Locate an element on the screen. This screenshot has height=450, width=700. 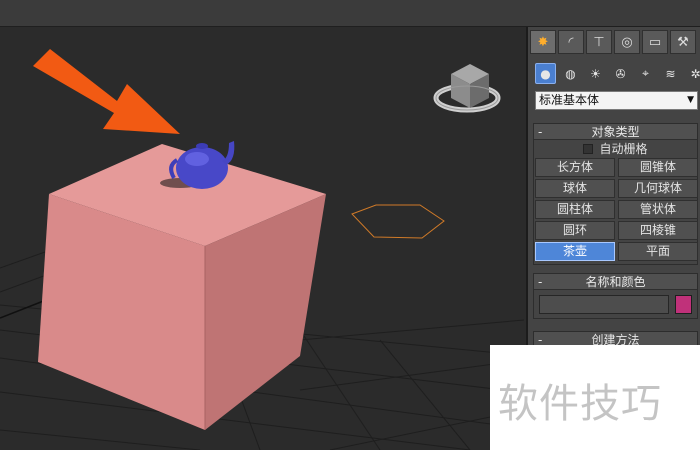
cameras-icon: ✇ is located at coordinates (620, 73).